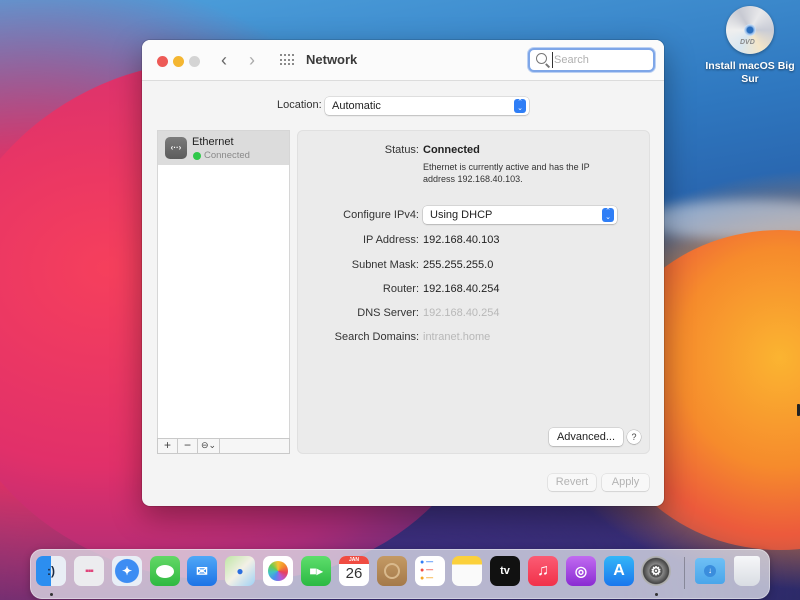  What do you see at coordinates (619, 571) in the screenshot?
I see `app-store-icon: A` at bounding box center [619, 571].